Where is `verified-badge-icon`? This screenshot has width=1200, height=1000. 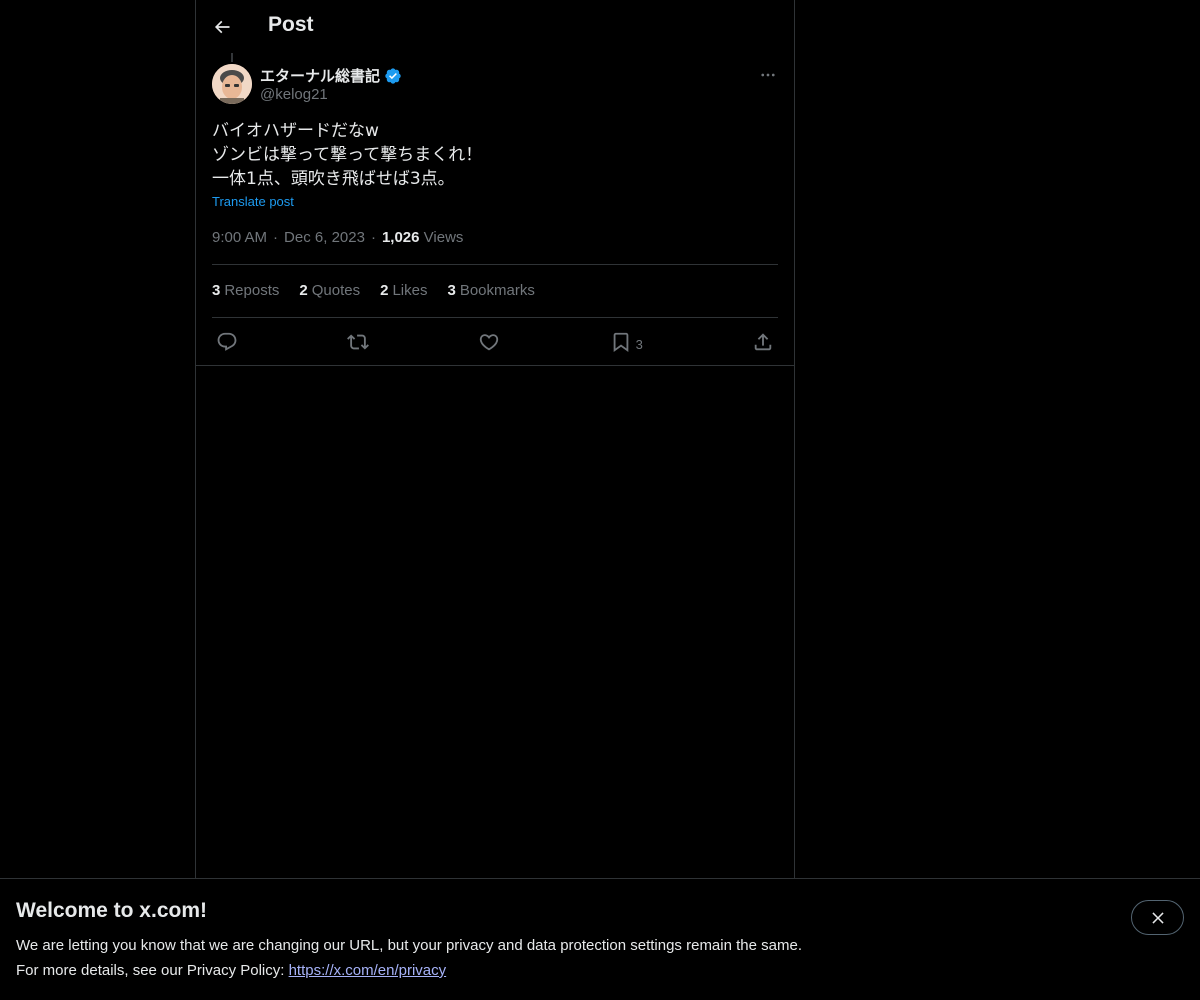
verified-badge-icon is located at coordinates (393, 75).